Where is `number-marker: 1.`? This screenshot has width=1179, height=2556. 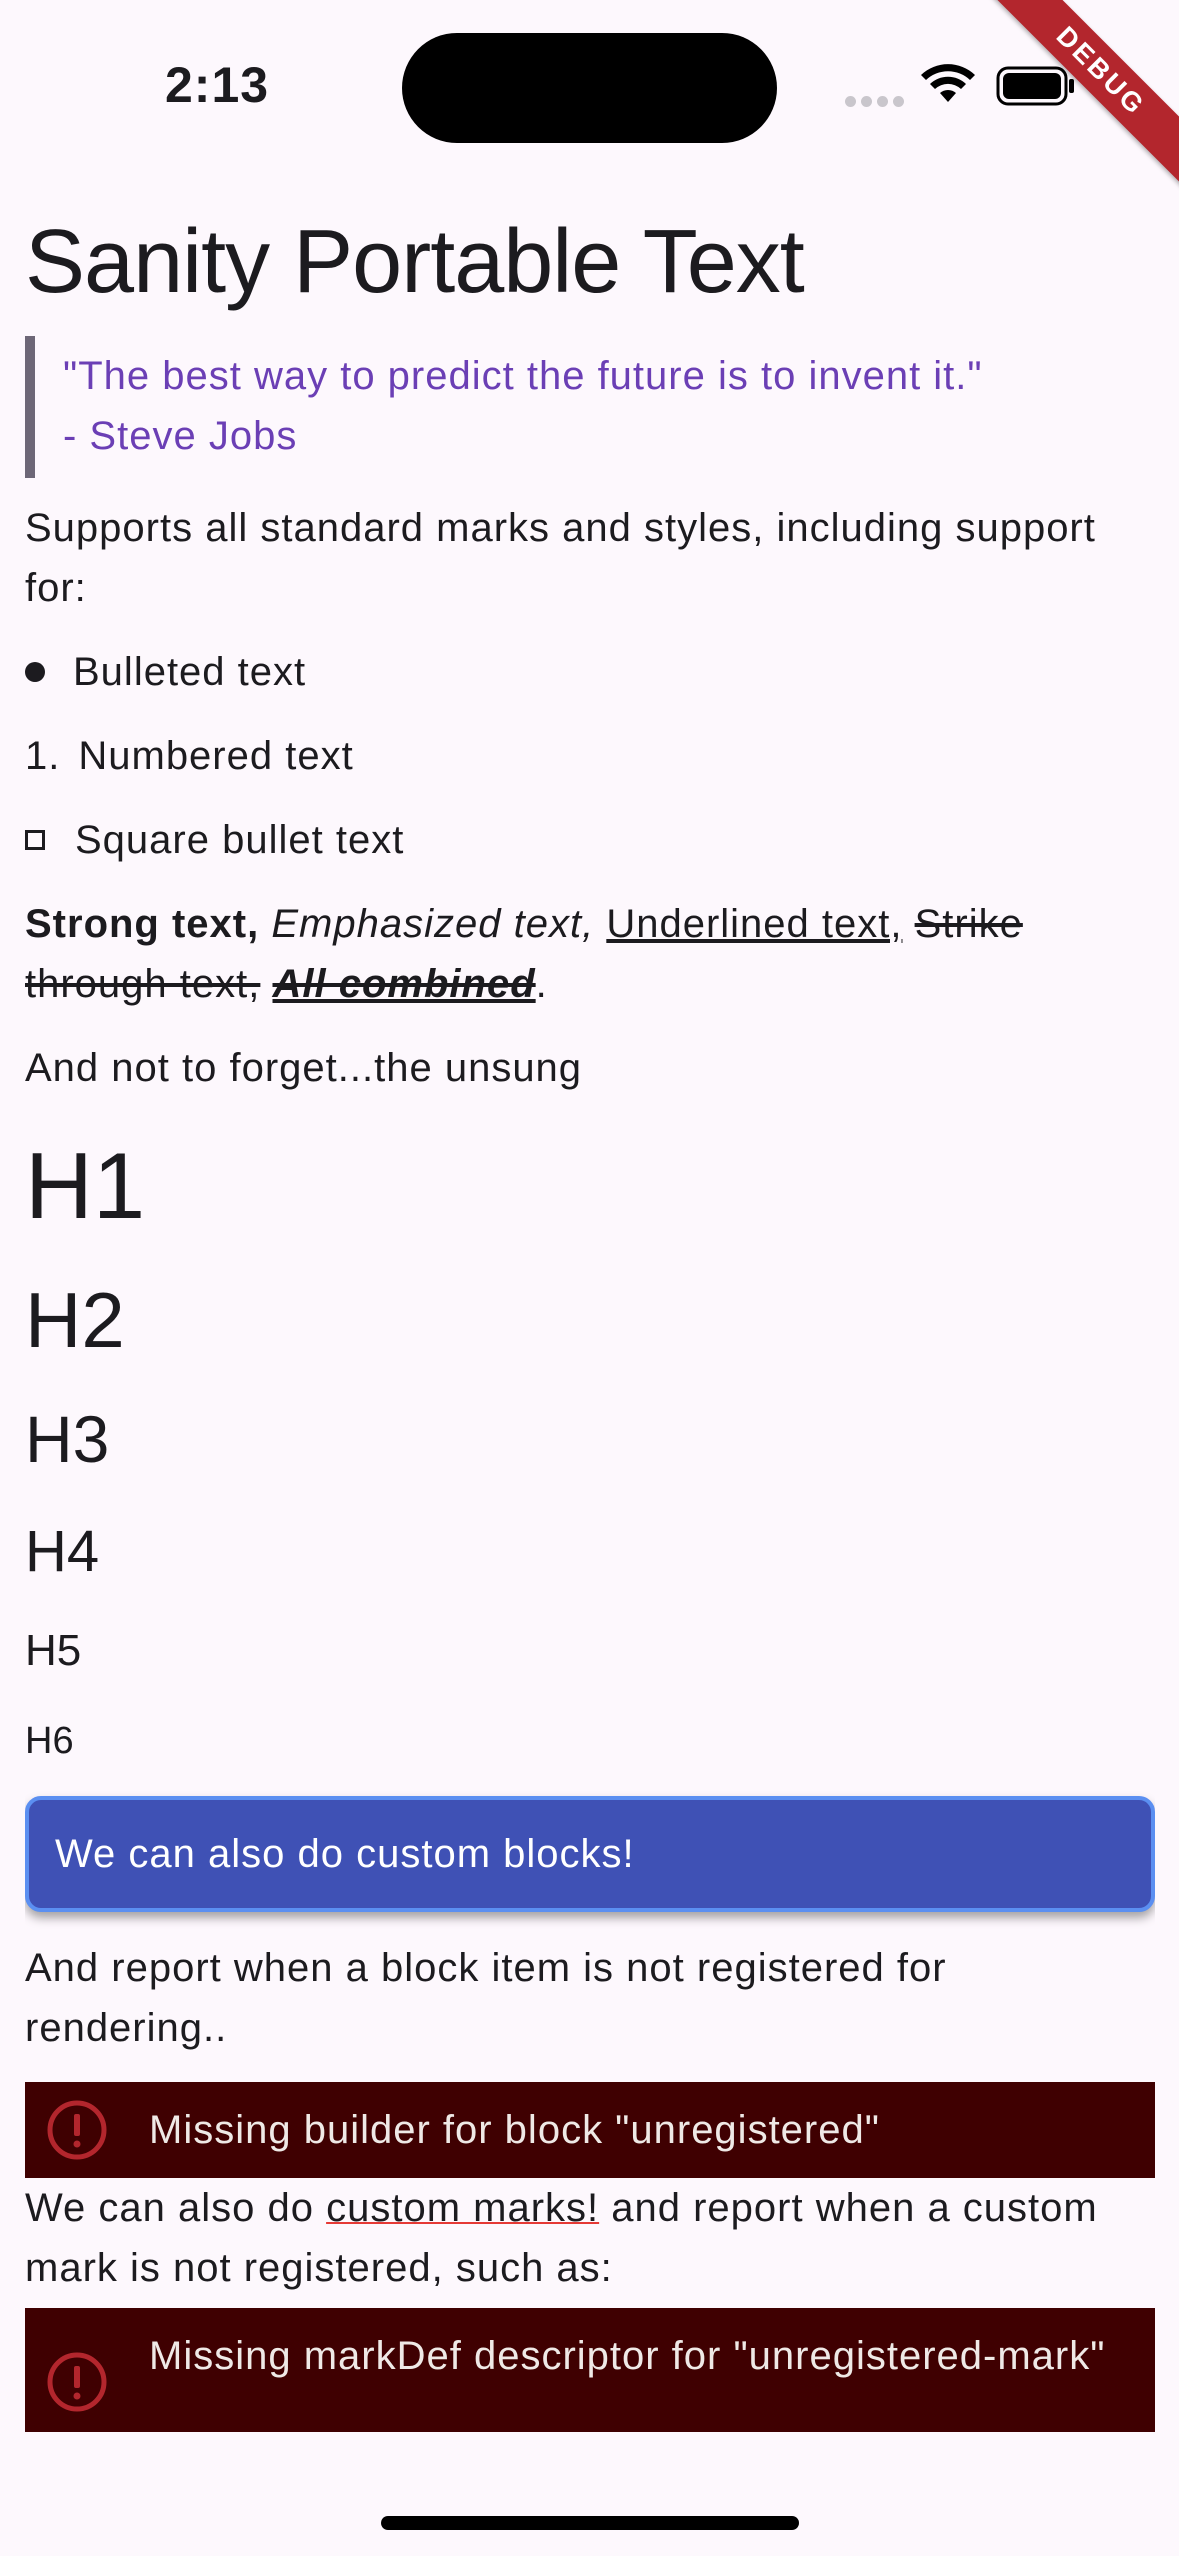
number-marker: 1. is located at coordinates (43, 756).